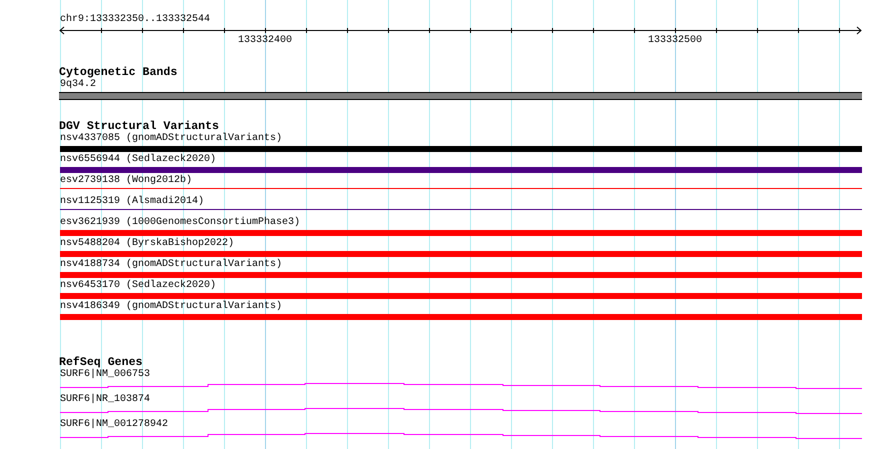 The width and height of the screenshot is (890, 449). I want to click on variant-label: nsv1125319 (Alsmadi2014), so click(133, 202).